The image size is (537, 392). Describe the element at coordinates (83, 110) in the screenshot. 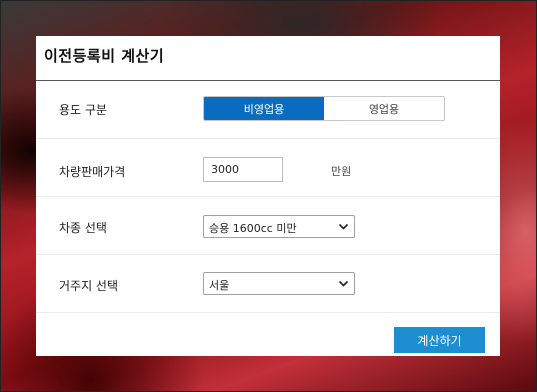

I see `usage-label: 용도 구분` at that location.